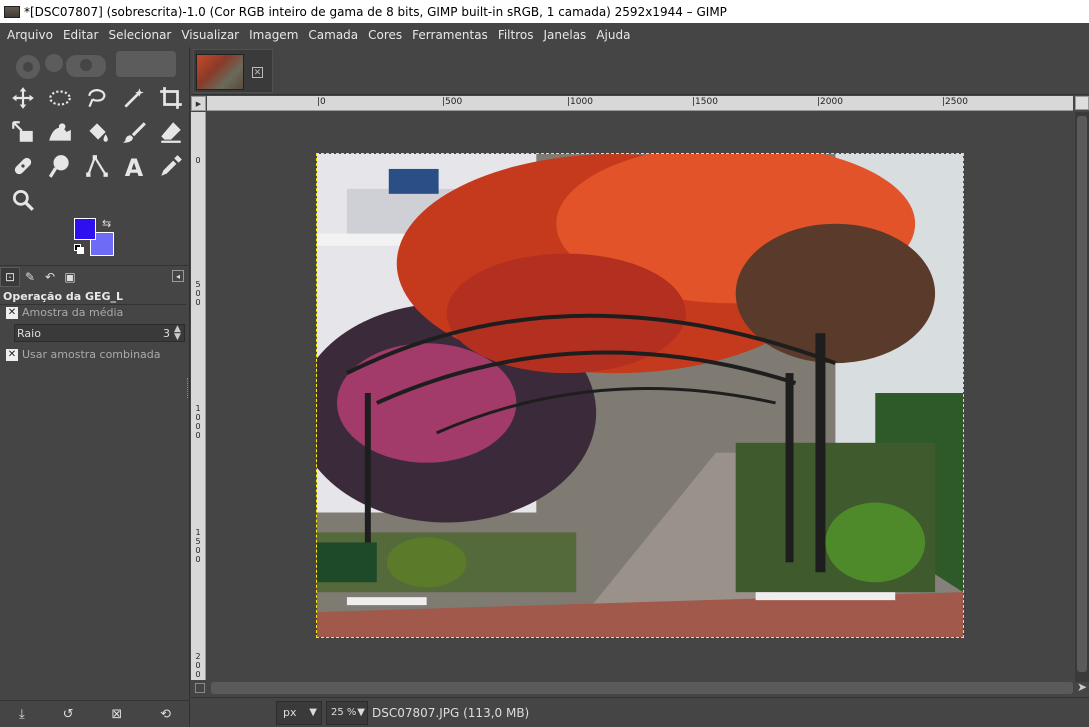 The width and height of the screenshot is (1089, 727). I want to click on paths-tool-icon, so click(96, 166).